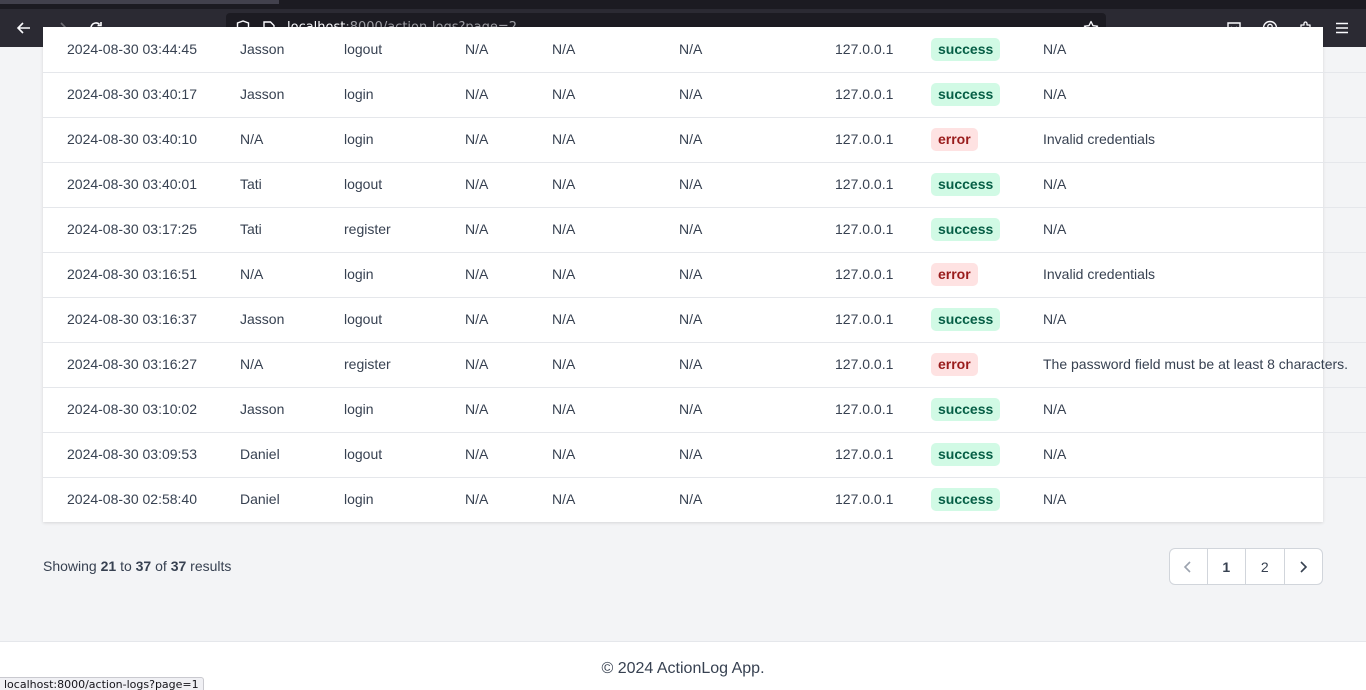  I want to click on link-status-bar: localhost:8000/action-logs?page=1, so click(102, 683).